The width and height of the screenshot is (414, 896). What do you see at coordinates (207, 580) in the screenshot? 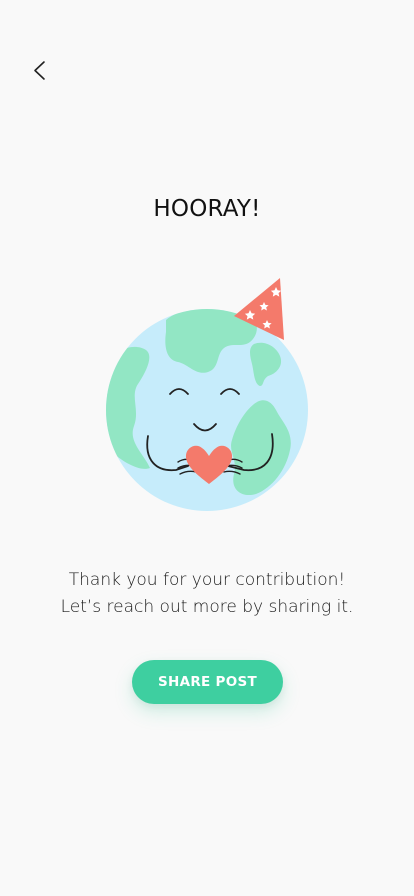
I see `message-line-1: Thank you for your contribution!` at bounding box center [207, 580].